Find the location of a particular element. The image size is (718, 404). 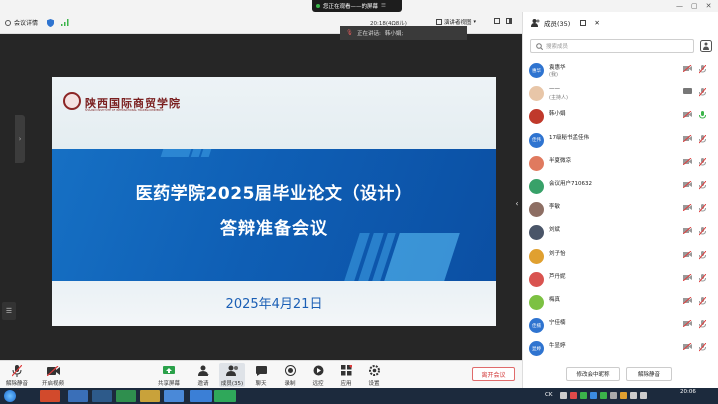

unmute-button: 解除静音 is located at coordinates (17, 375).